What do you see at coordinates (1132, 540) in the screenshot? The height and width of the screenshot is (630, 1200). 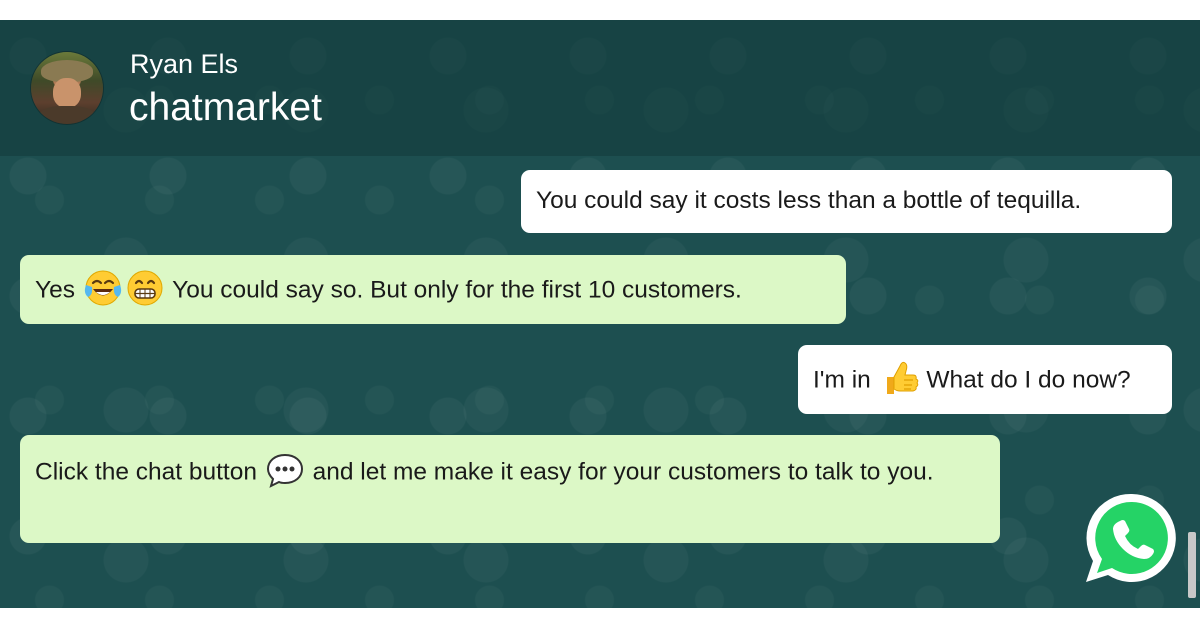 I see `whatsapp-icon` at bounding box center [1132, 540].